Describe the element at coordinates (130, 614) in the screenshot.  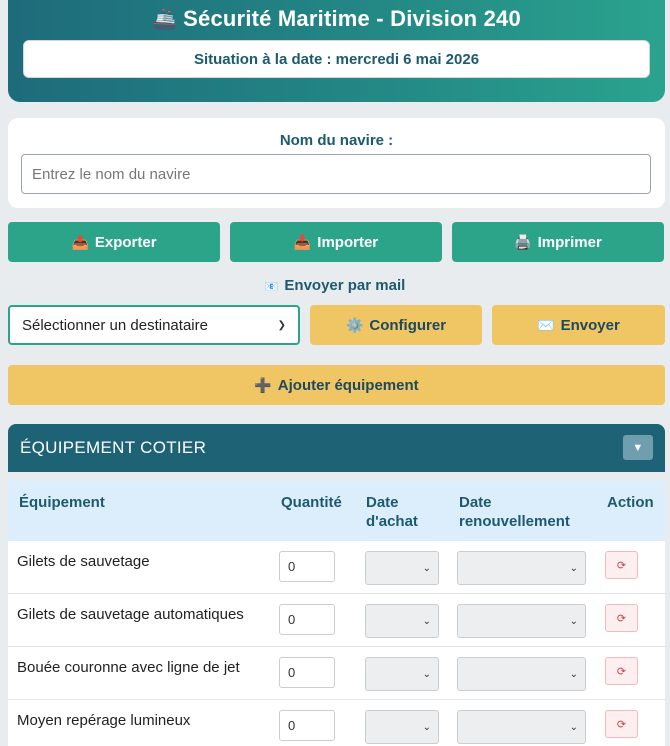
I see `equipment-name: Gilets de sauvetage automatiques` at that location.